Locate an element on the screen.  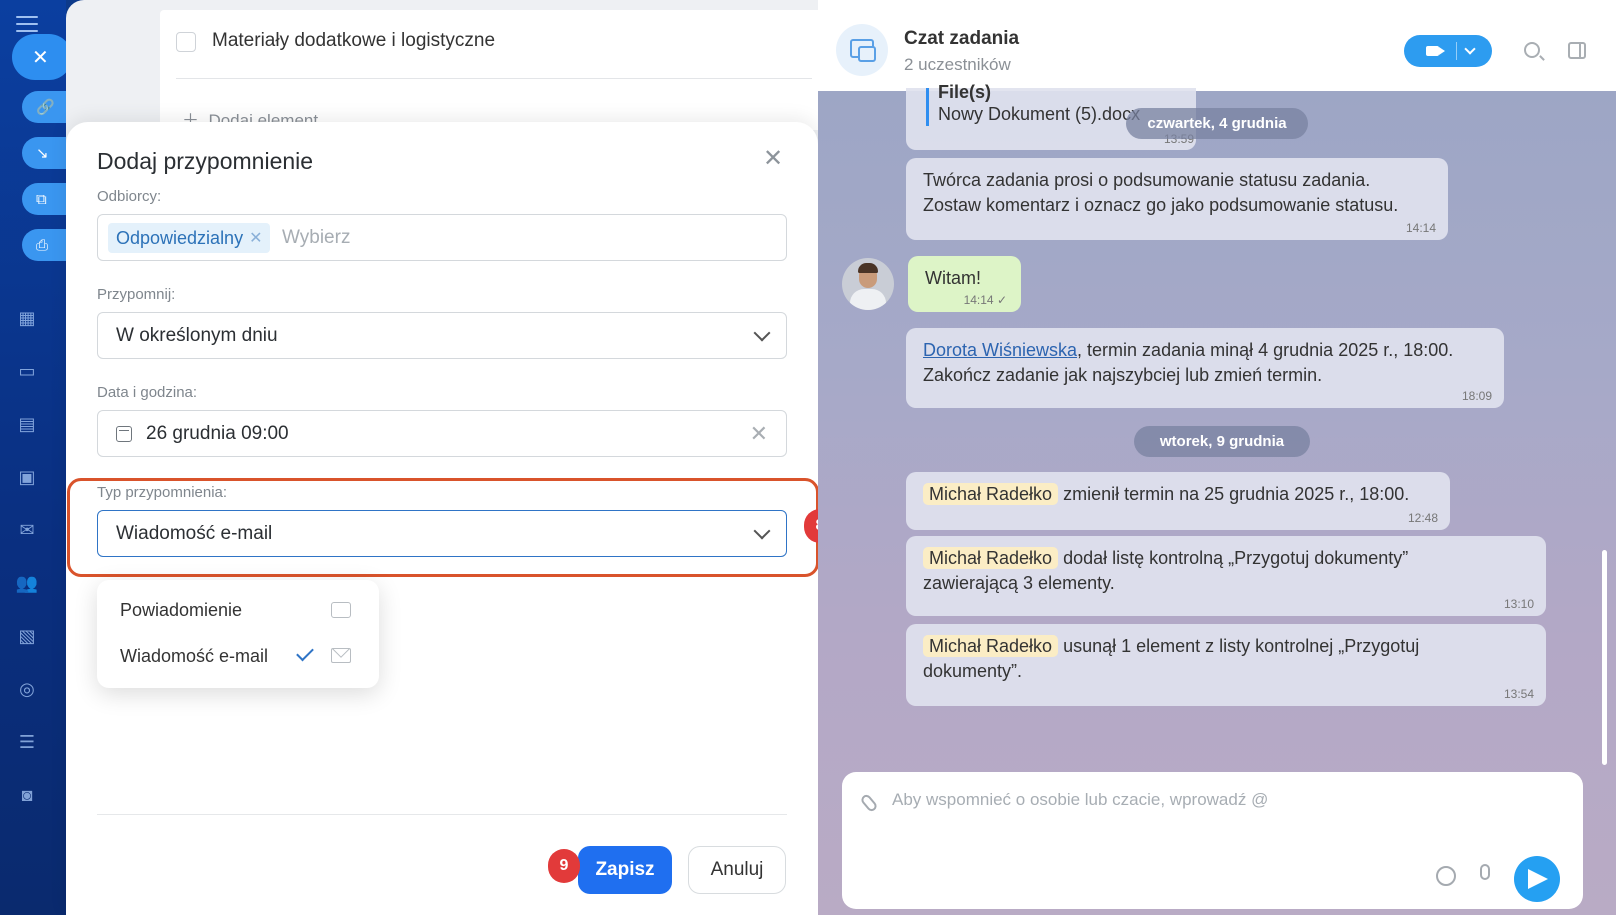
chat-participants: 2 uczestników is located at coordinates (957, 65).